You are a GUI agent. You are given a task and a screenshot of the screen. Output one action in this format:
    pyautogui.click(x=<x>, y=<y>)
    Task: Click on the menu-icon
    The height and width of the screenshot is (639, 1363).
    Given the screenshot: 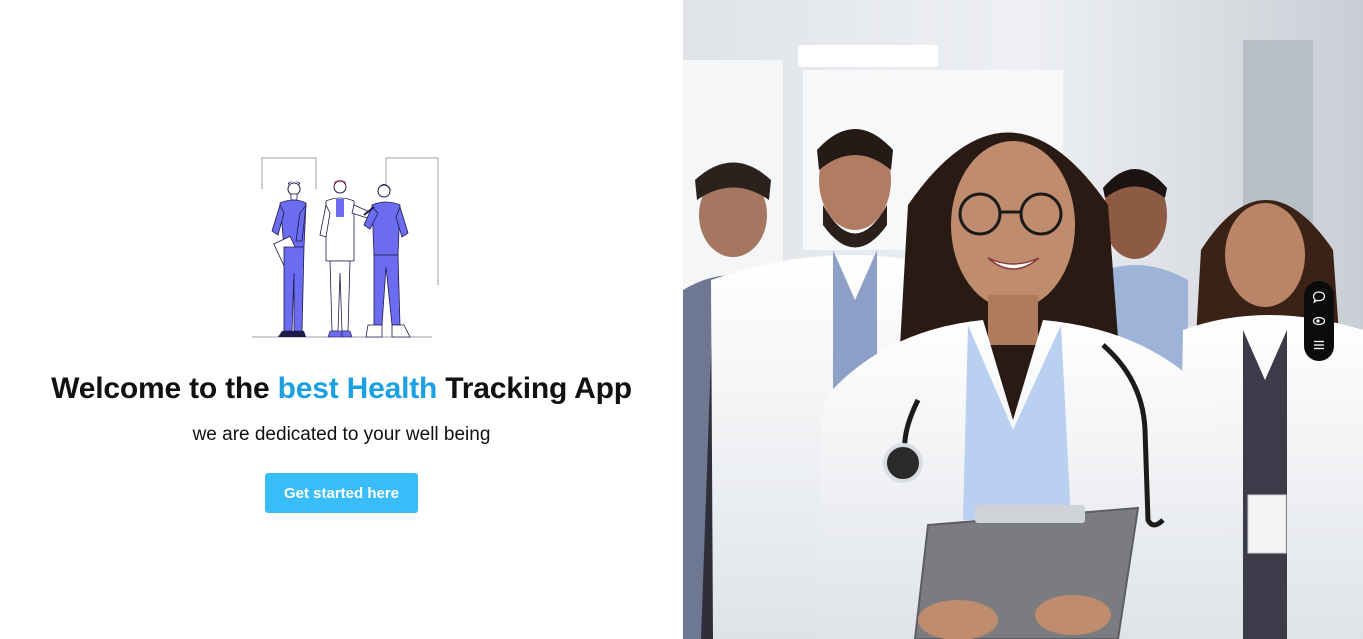 What is the action you would take?
    pyautogui.click(x=1319, y=345)
    